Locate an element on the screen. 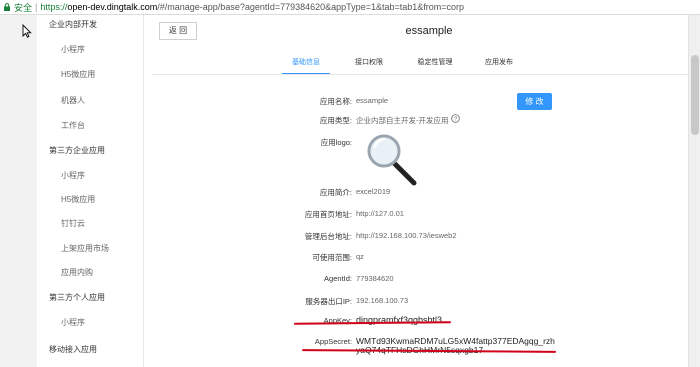  home-url-value: http://127.0.01 is located at coordinates (380, 213).